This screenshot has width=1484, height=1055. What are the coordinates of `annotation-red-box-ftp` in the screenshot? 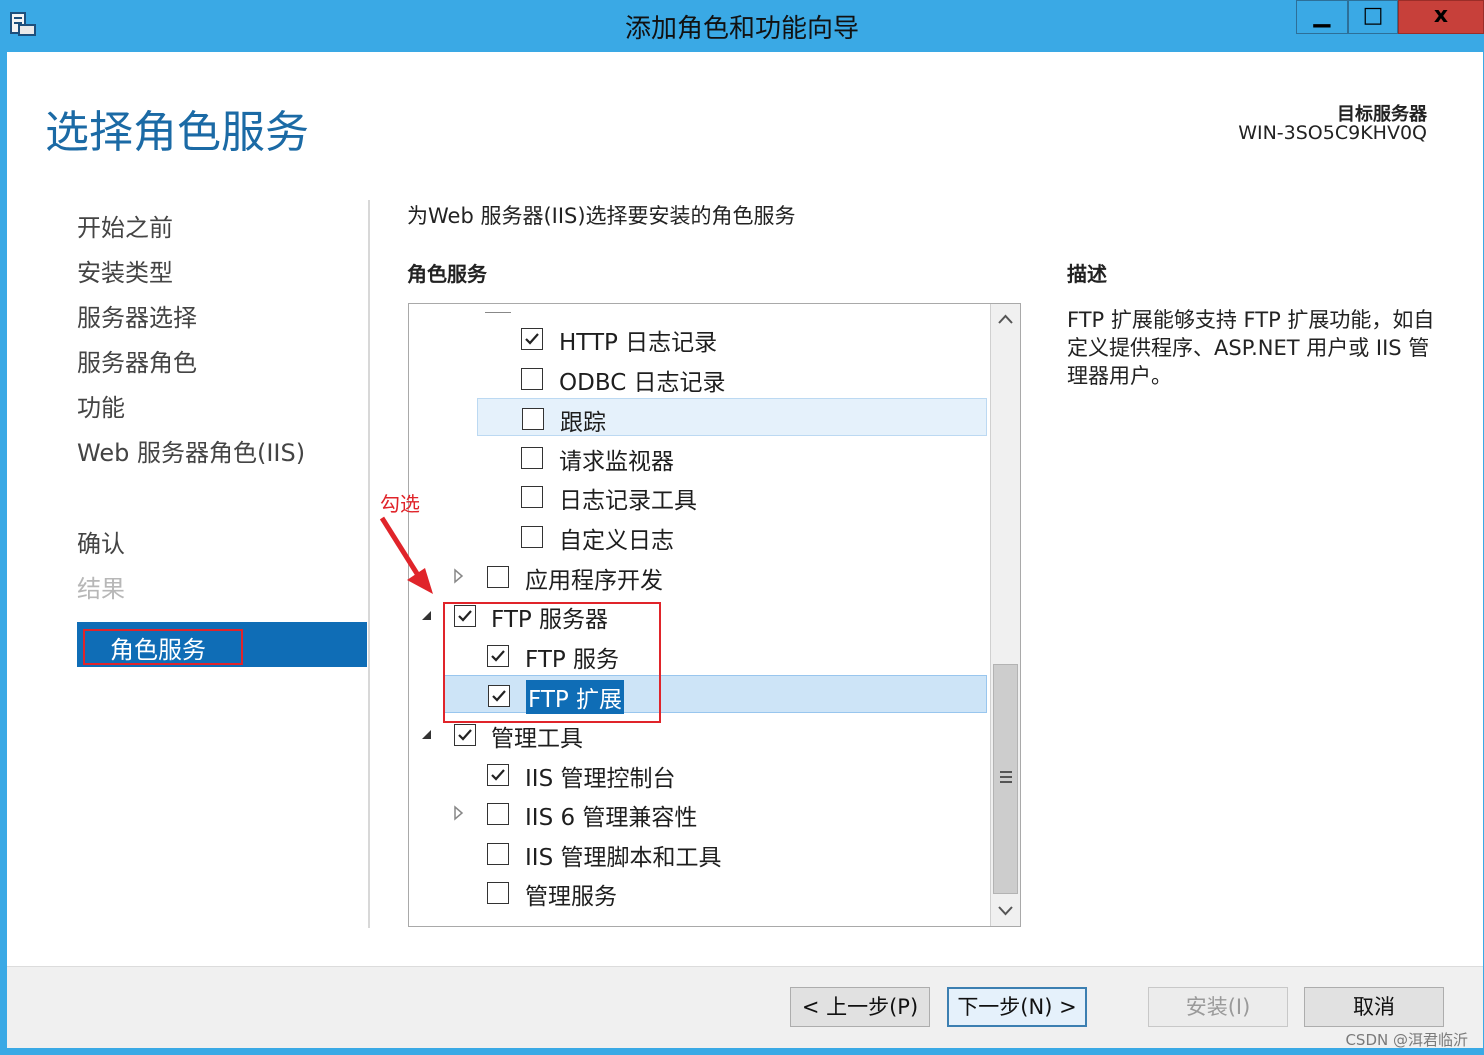 It's located at (552, 662).